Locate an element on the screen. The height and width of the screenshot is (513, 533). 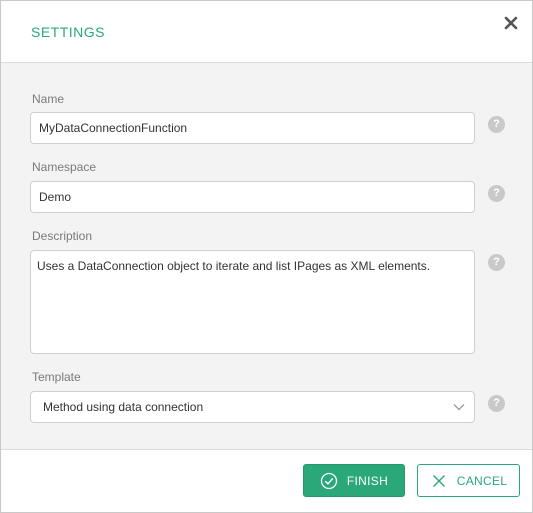
finish-label: FINISH is located at coordinates (367, 480).